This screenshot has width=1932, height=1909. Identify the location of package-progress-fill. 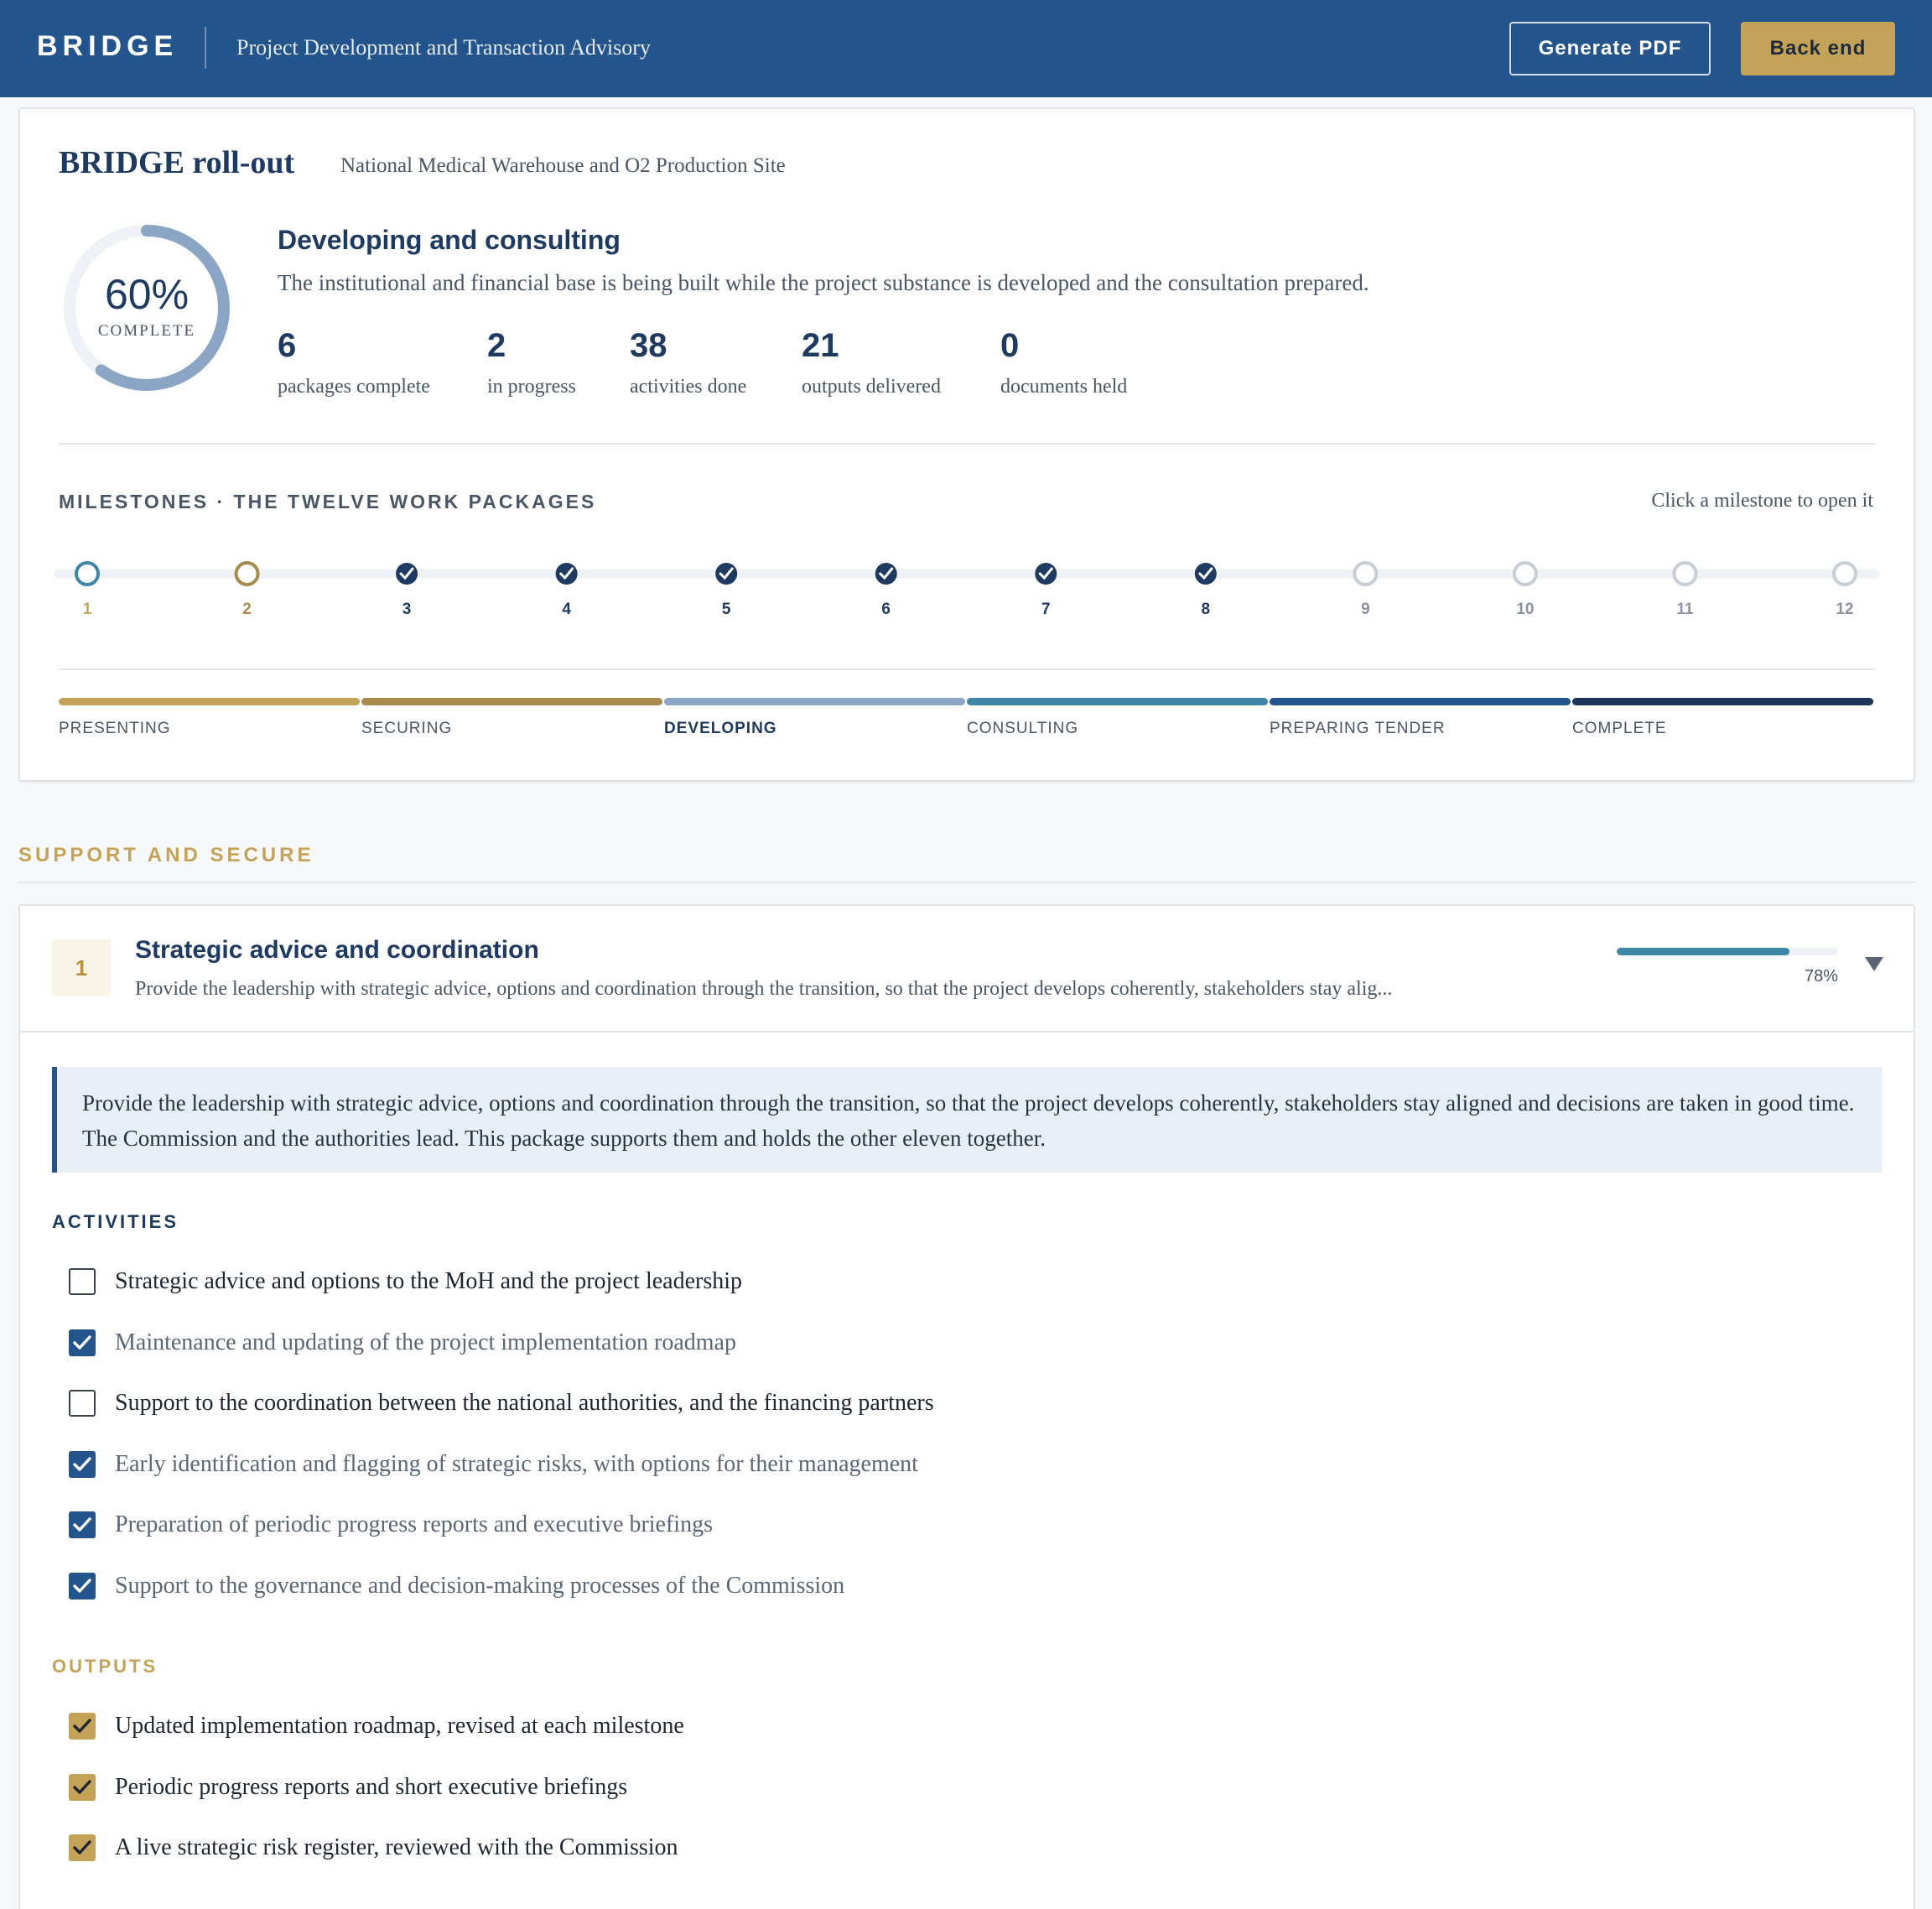
(1703, 951).